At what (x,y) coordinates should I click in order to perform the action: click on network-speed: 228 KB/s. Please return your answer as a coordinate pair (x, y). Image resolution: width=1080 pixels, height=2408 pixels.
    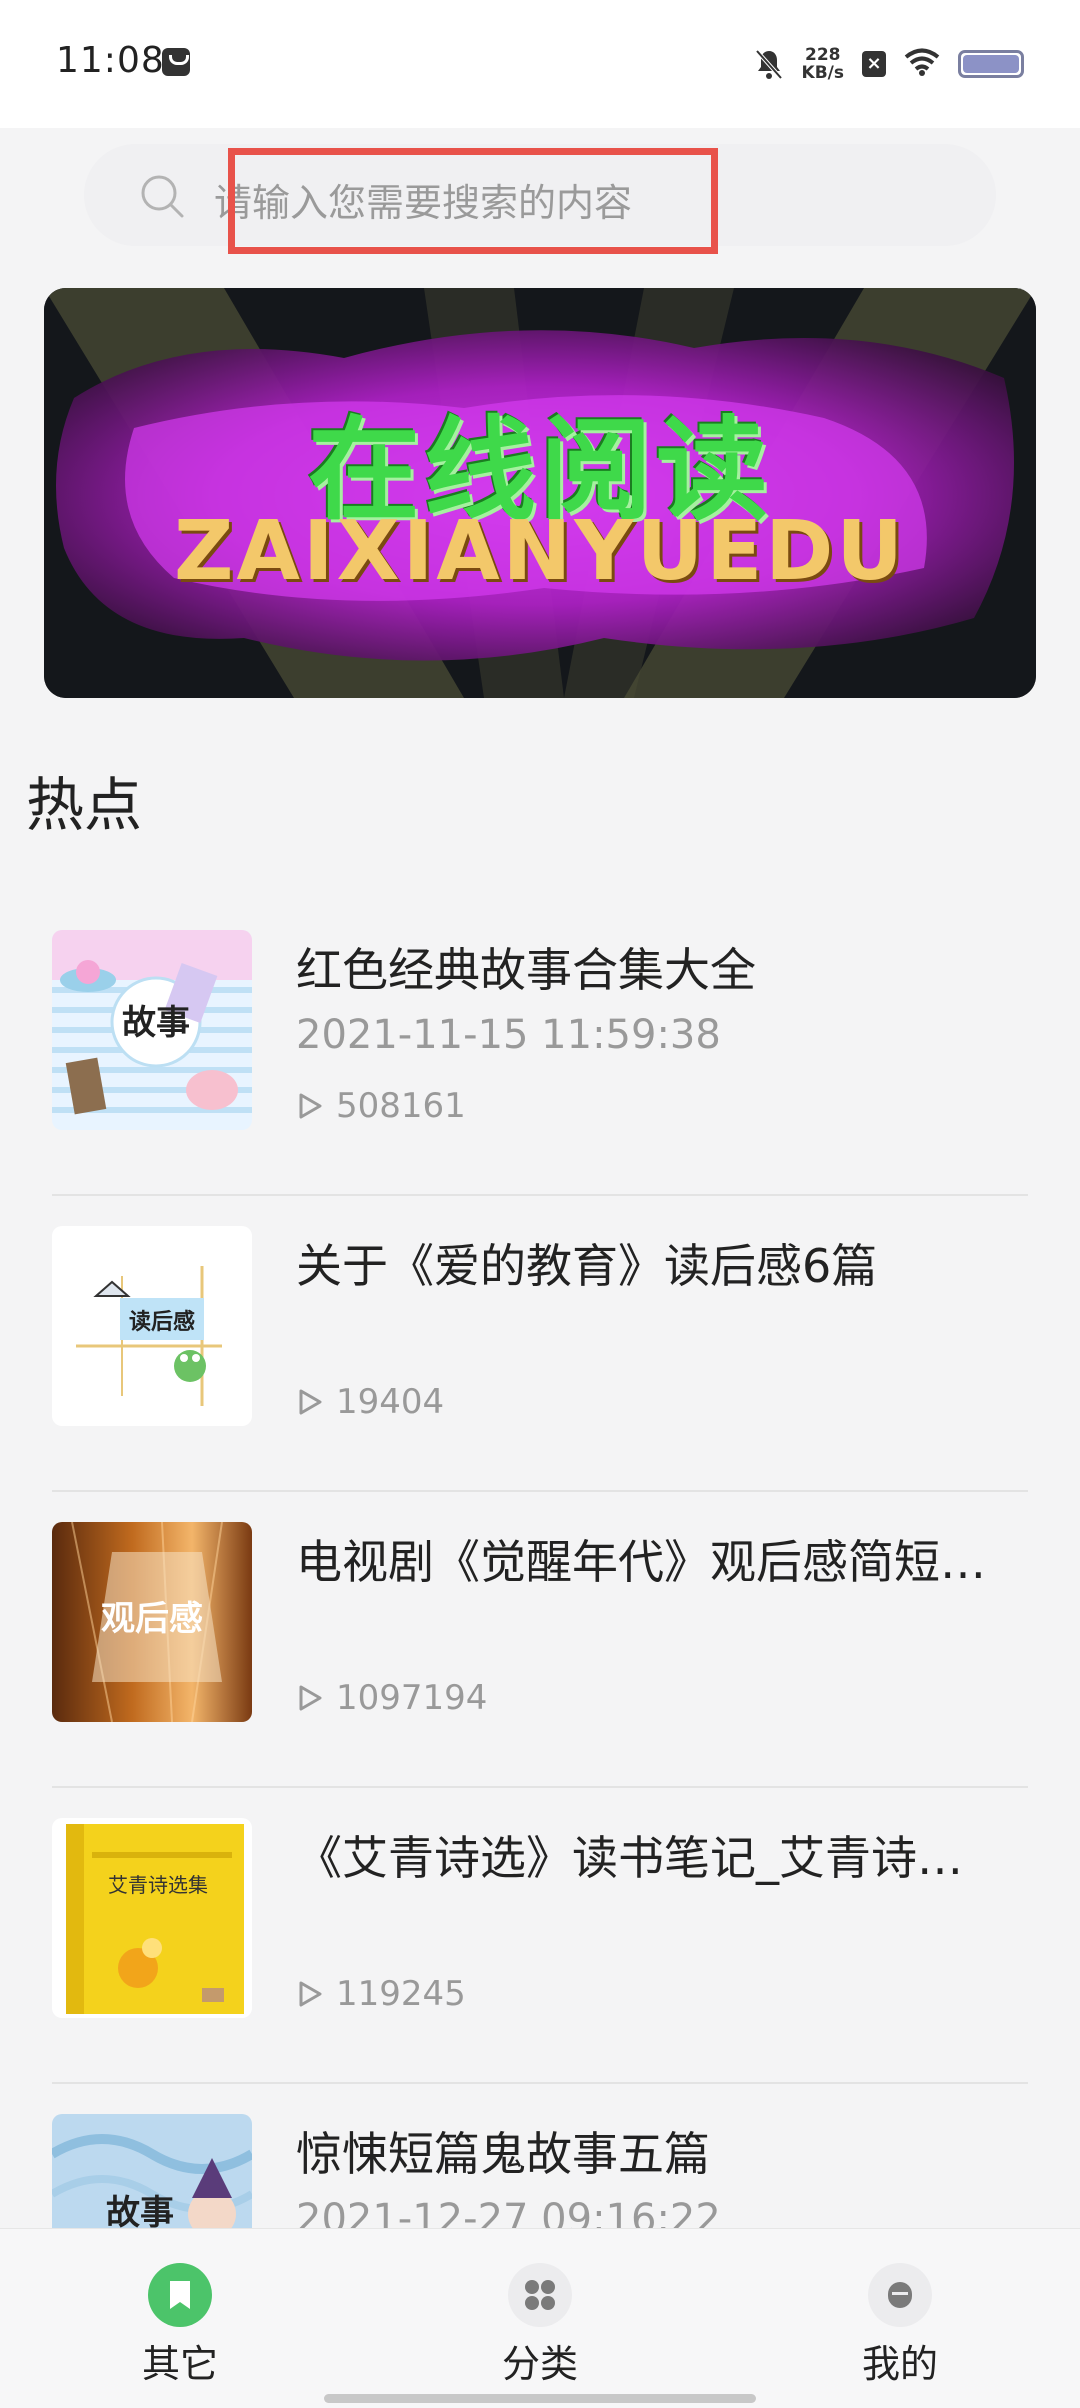
    Looking at the image, I should click on (823, 64).